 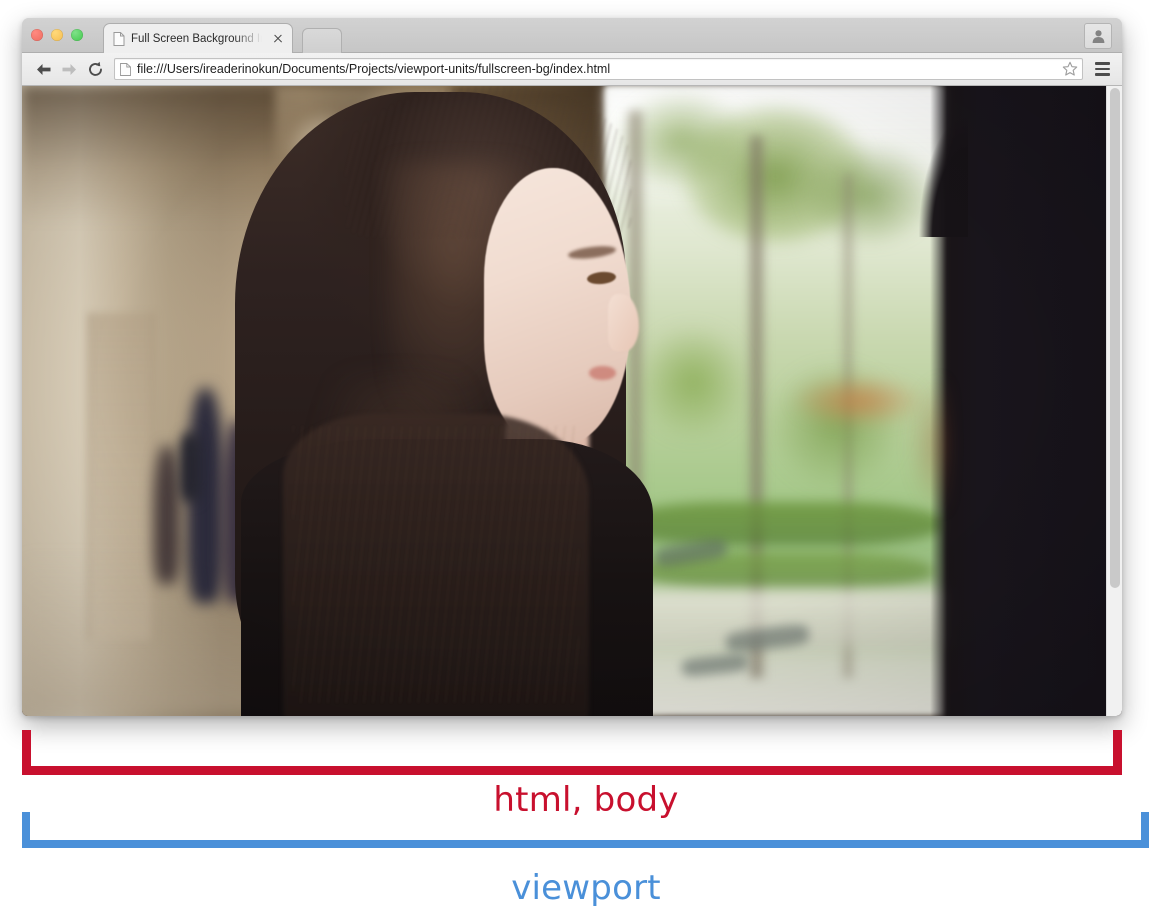 I want to click on minimize-window-button, so click(x=57, y=35).